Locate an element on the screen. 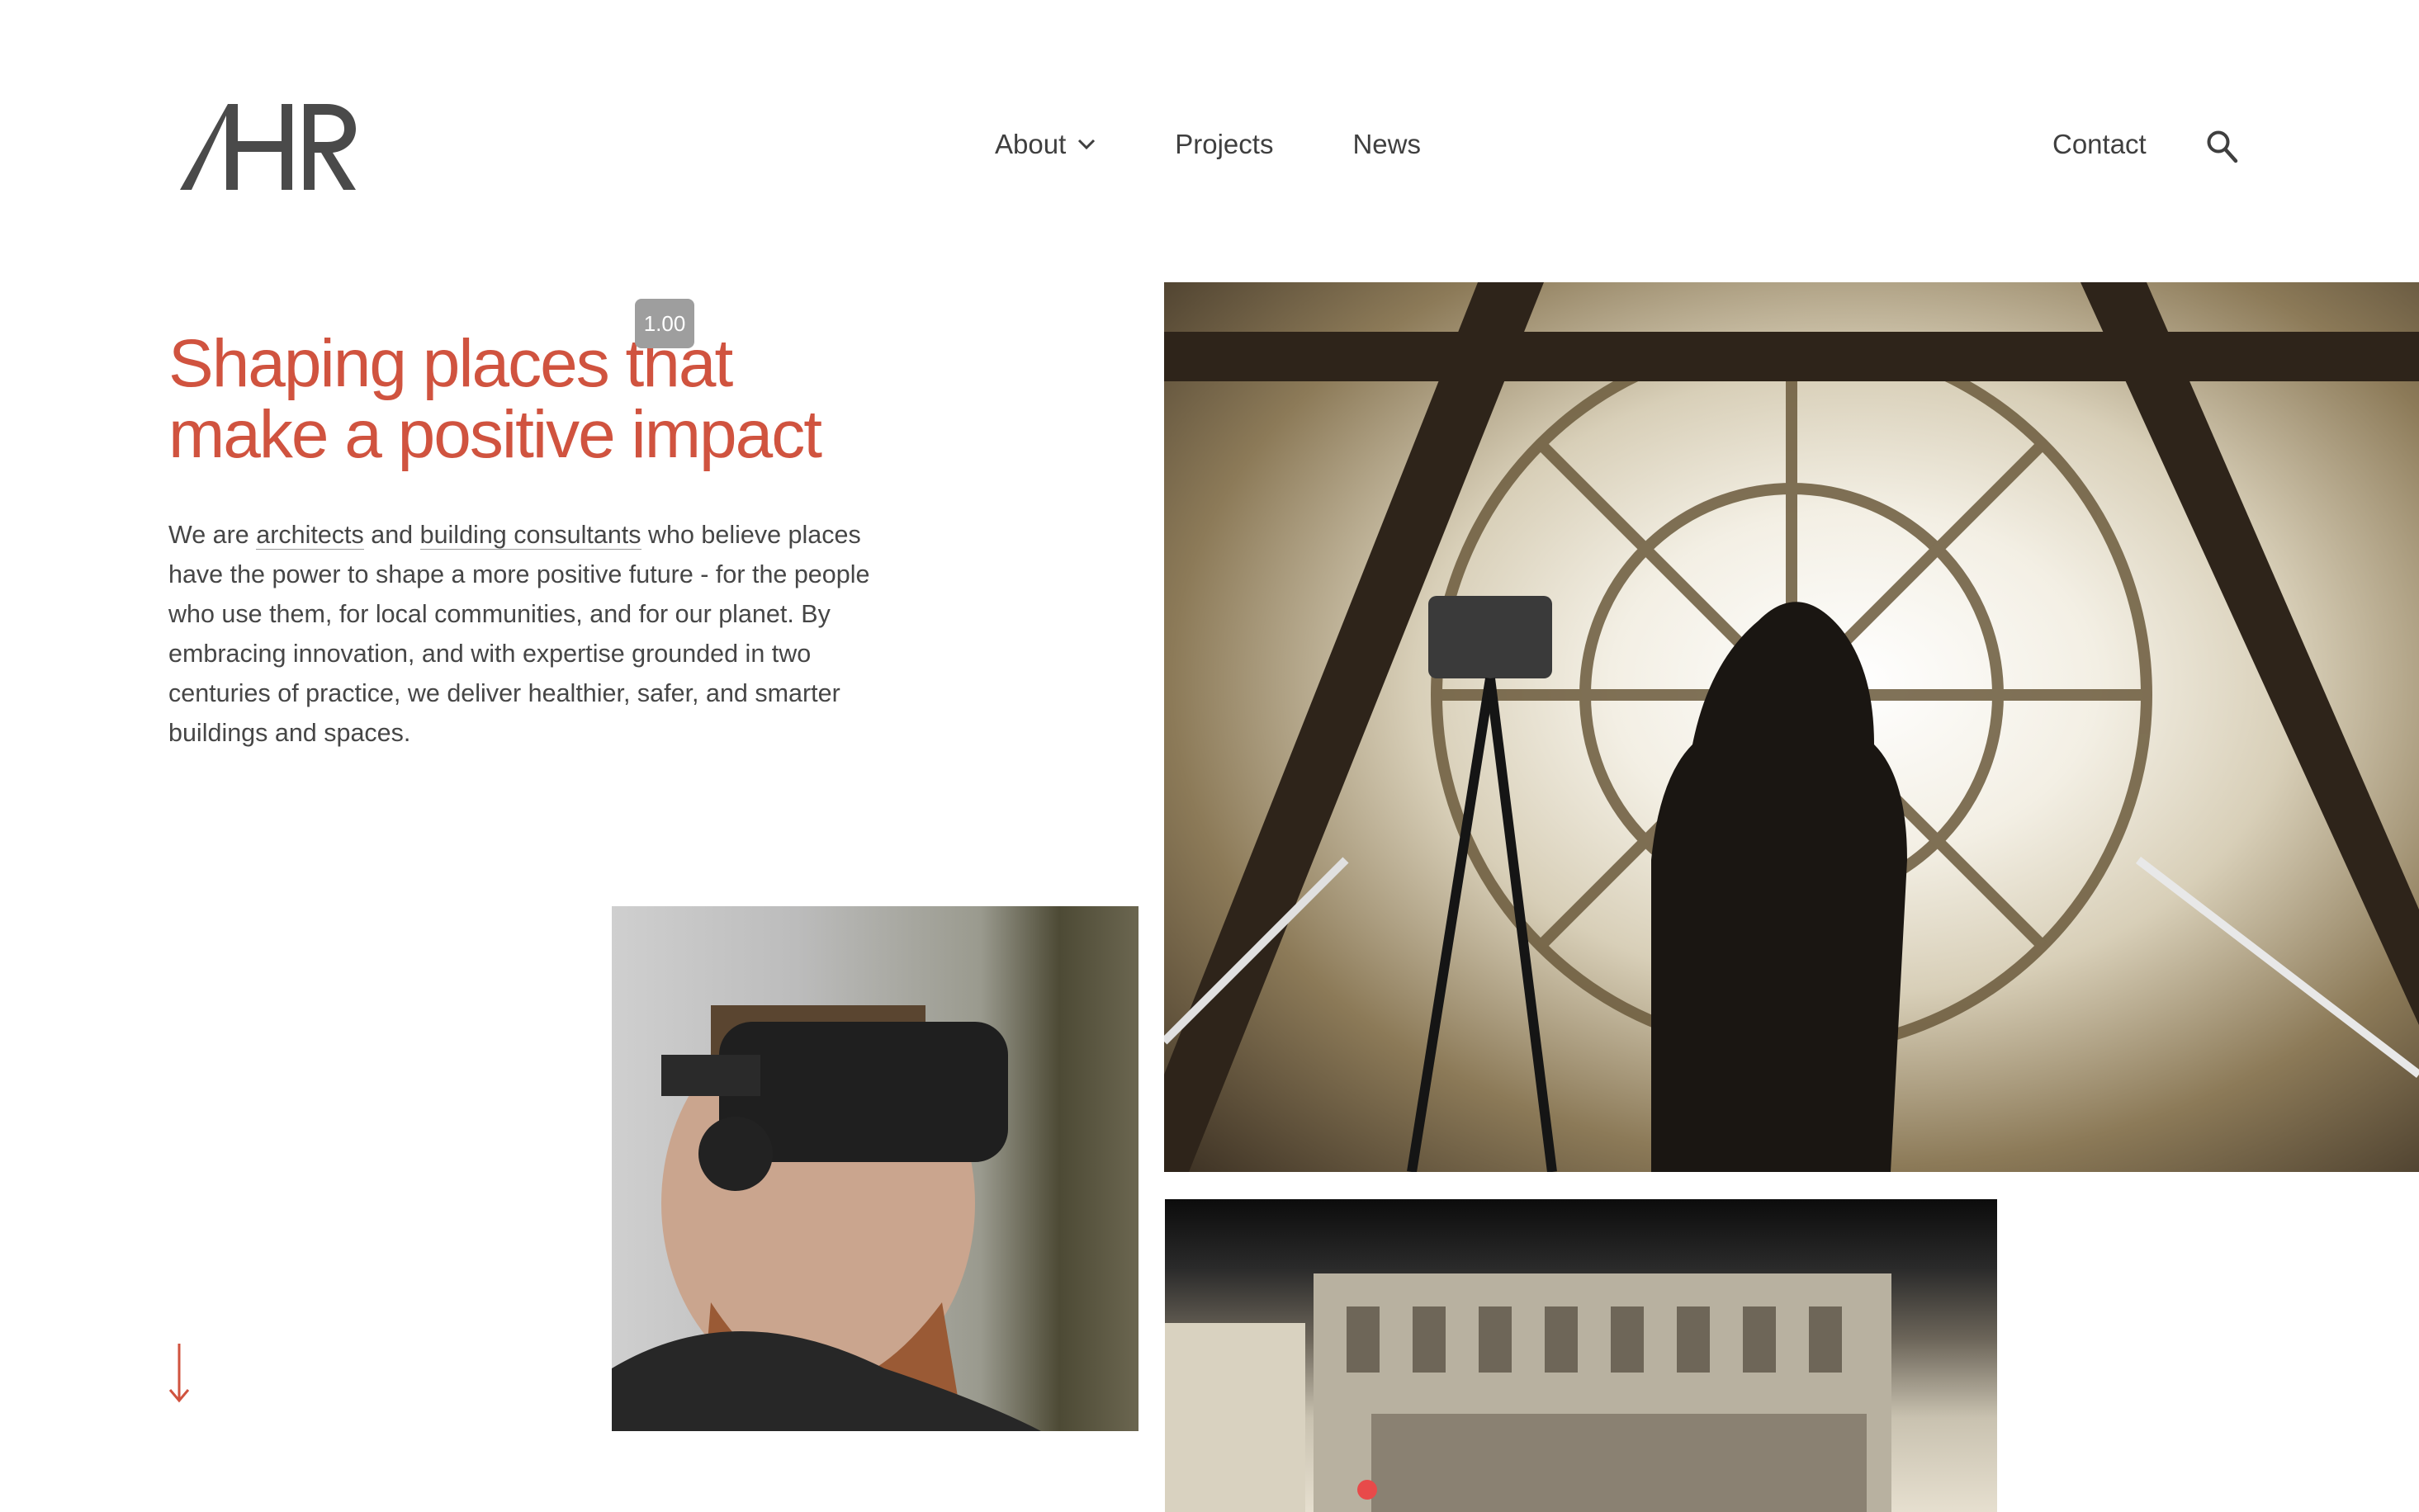 The width and height of the screenshot is (2419, 1512). nav-item-projects: Projects is located at coordinates (1224, 144).